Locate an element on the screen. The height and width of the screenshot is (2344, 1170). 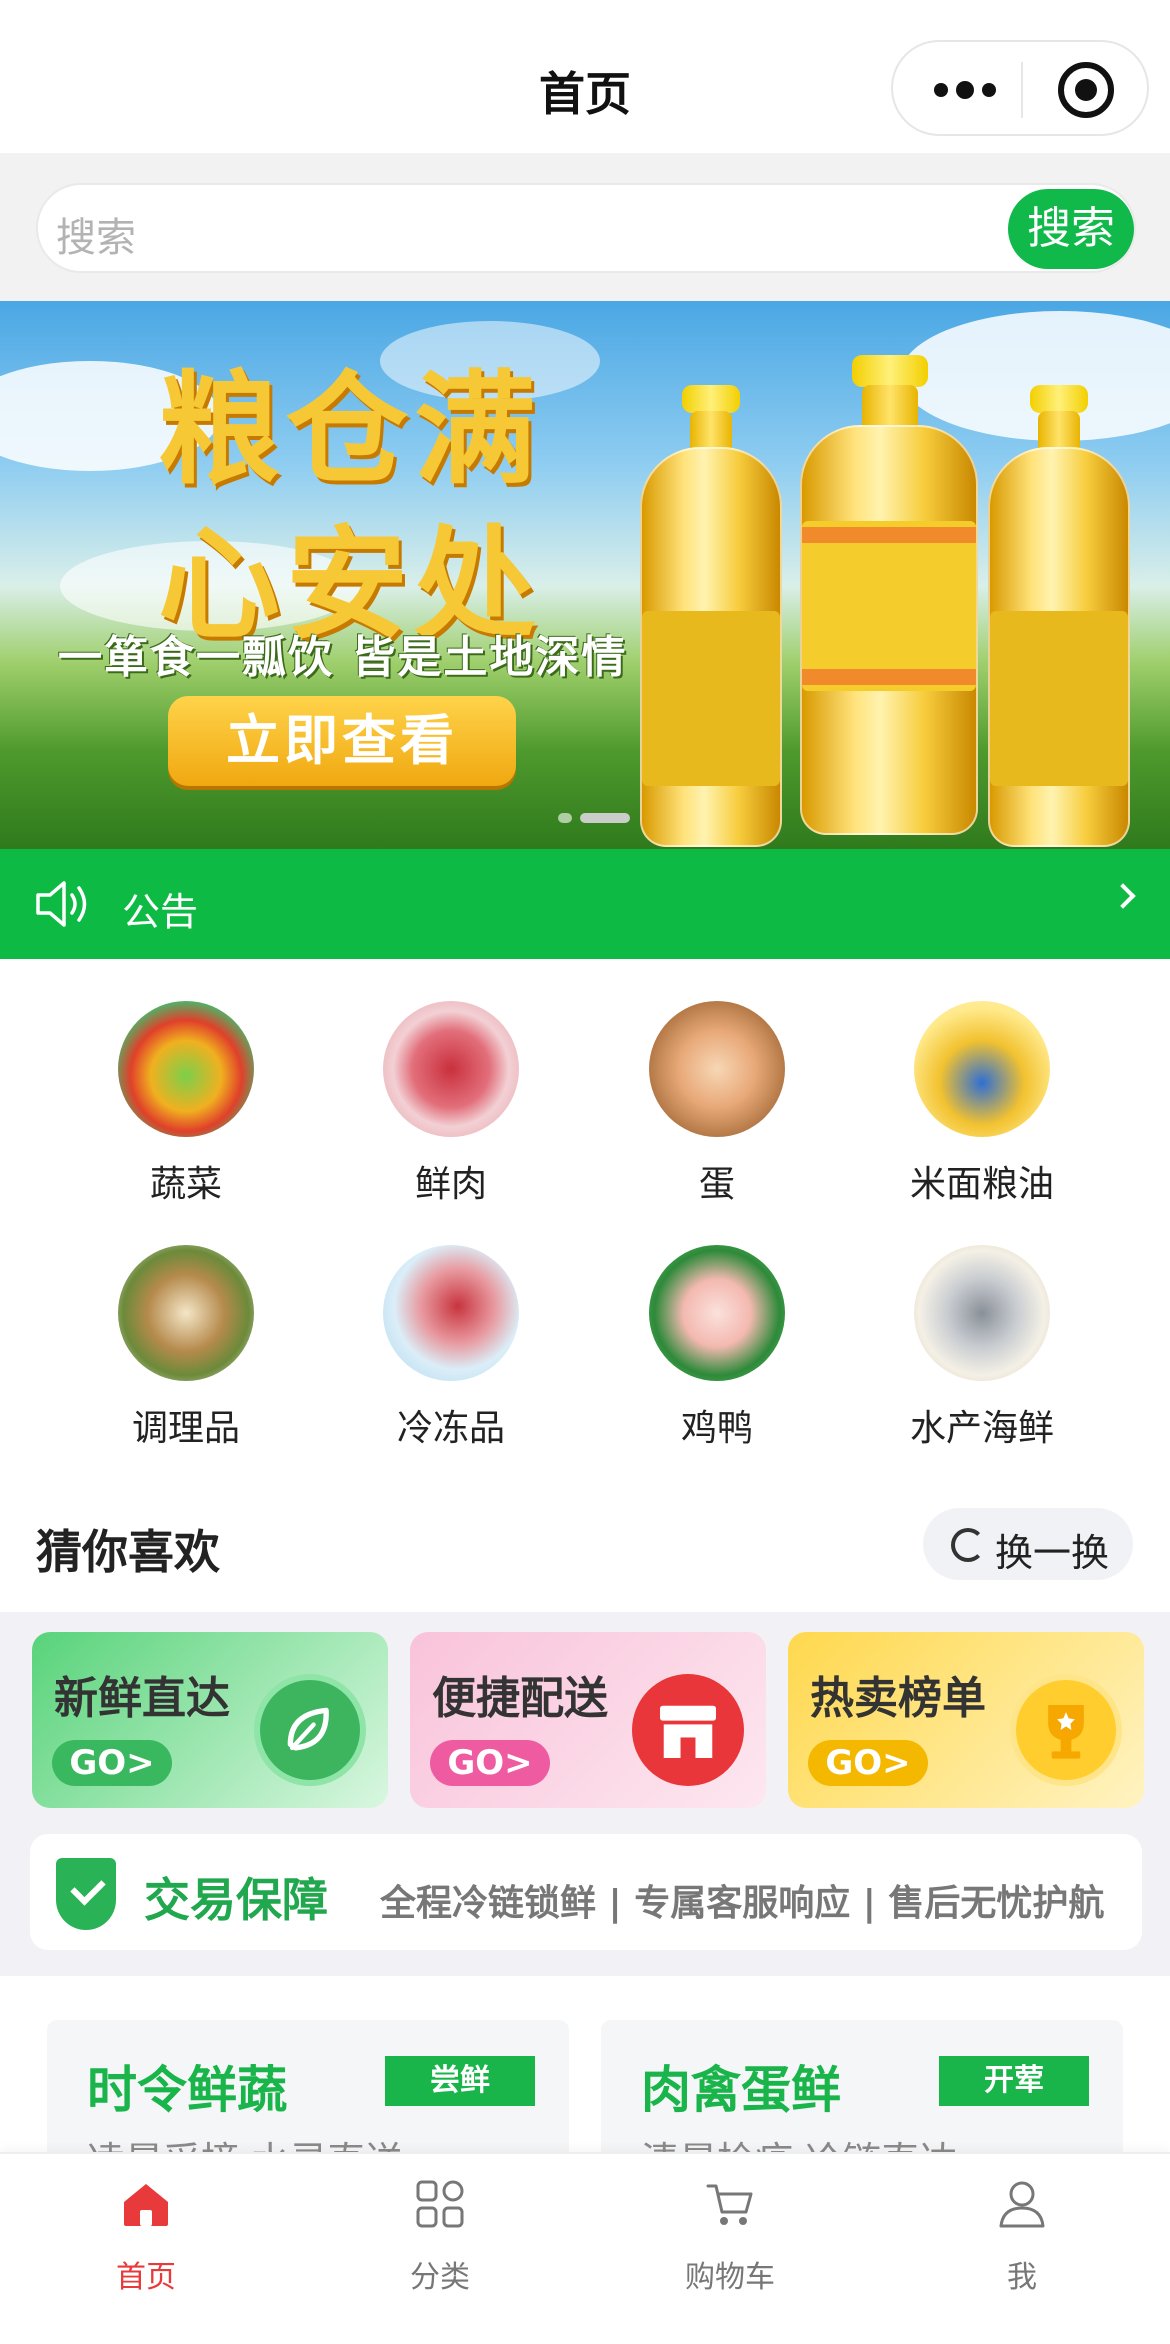
guarantee-title: 交易保障 is located at coordinates (236, 1900).